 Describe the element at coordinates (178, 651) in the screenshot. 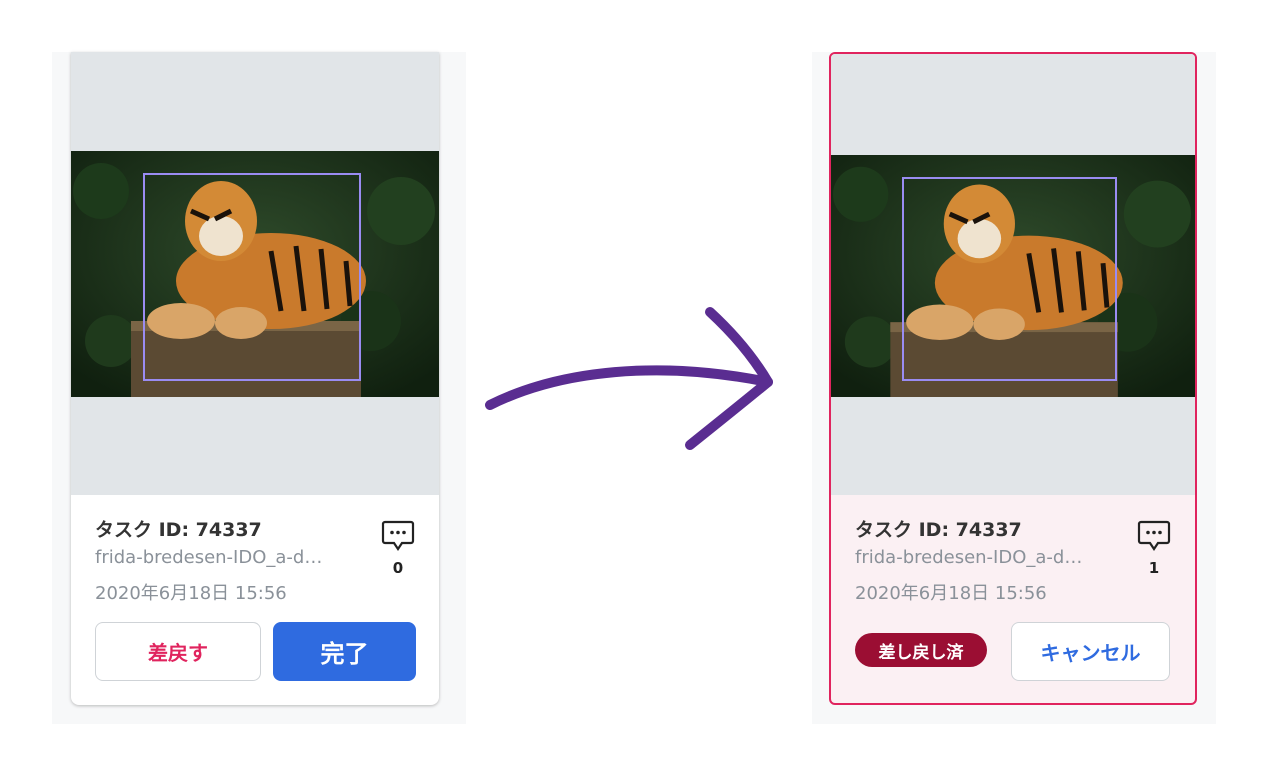

I see `reject-button: 差戻す` at that location.